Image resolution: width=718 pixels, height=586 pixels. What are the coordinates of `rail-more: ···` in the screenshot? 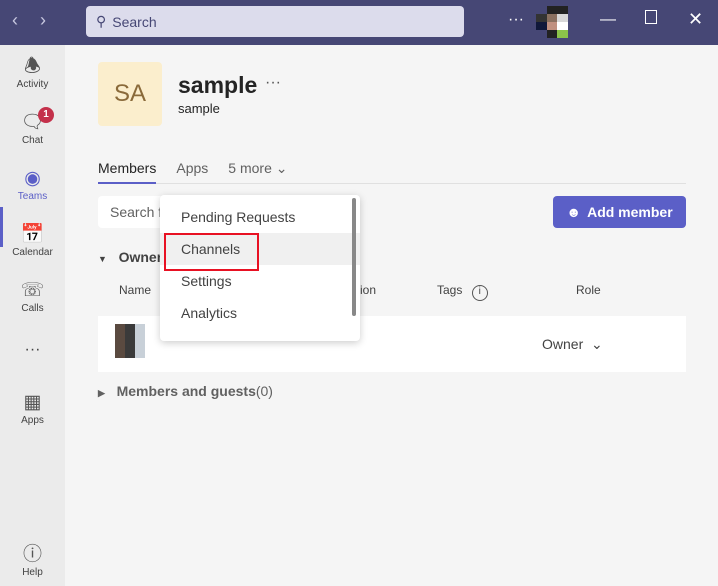 It's located at (32, 350).